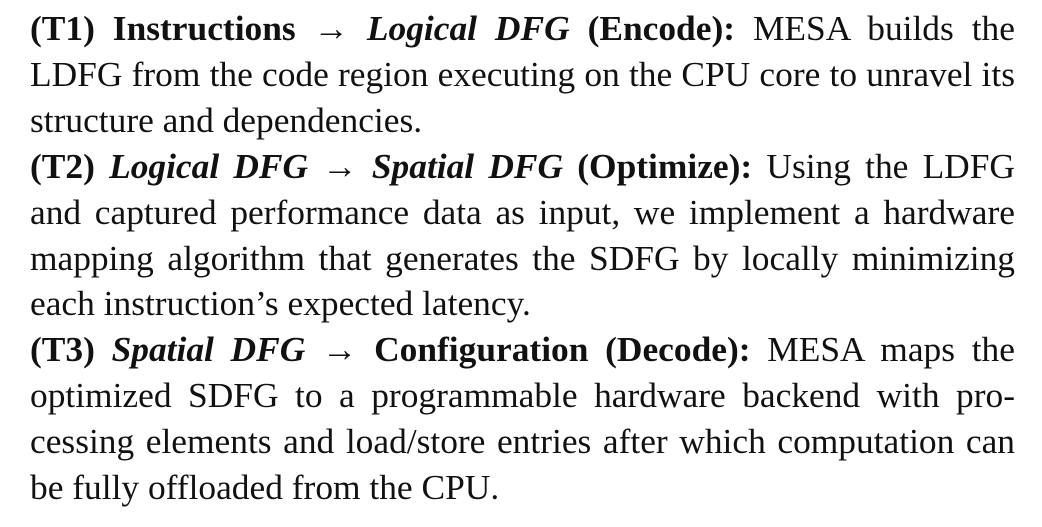  I want to click on task-t2-heading-target: Spatial DFG, so click(467, 165).